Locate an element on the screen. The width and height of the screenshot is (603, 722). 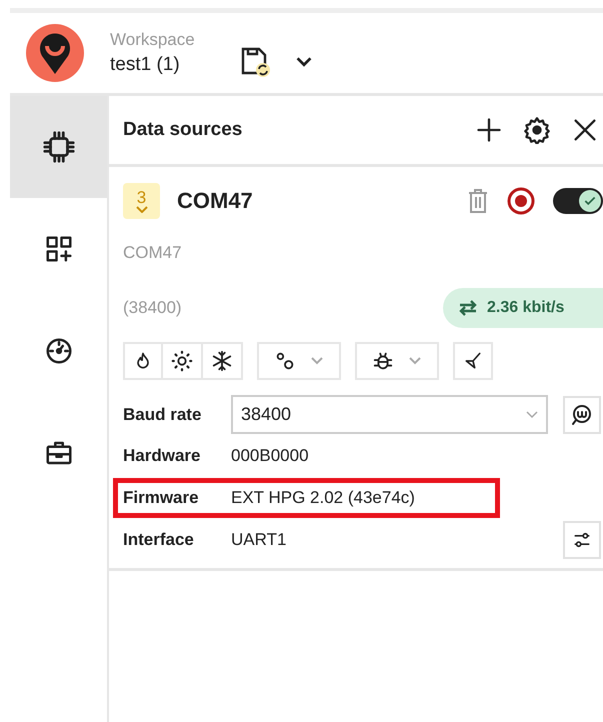
detect-baud-button is located at coordinates (582, 415).